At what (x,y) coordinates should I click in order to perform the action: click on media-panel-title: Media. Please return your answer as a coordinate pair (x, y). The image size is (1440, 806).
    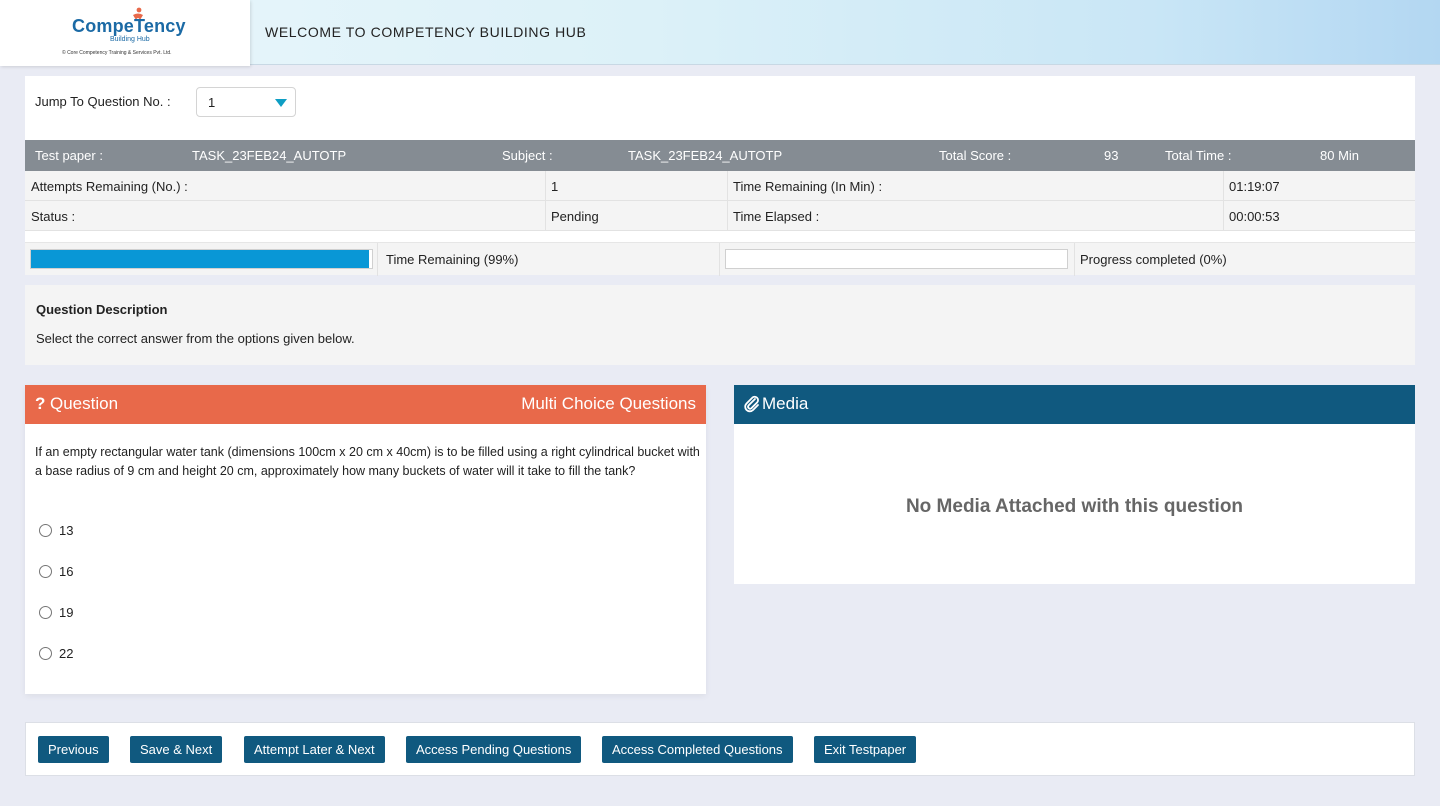
    Looking at the image, I should click on (785, 403).